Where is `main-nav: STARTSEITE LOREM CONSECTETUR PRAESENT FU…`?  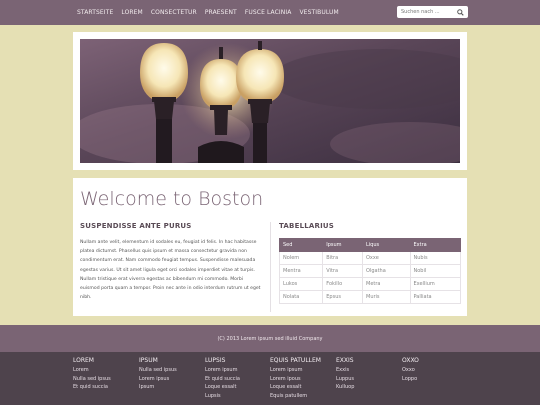 main-nav: STARTSEITE LOREM CONSECTETUR PRAESENT FU… is located at coordinates (212, 12).